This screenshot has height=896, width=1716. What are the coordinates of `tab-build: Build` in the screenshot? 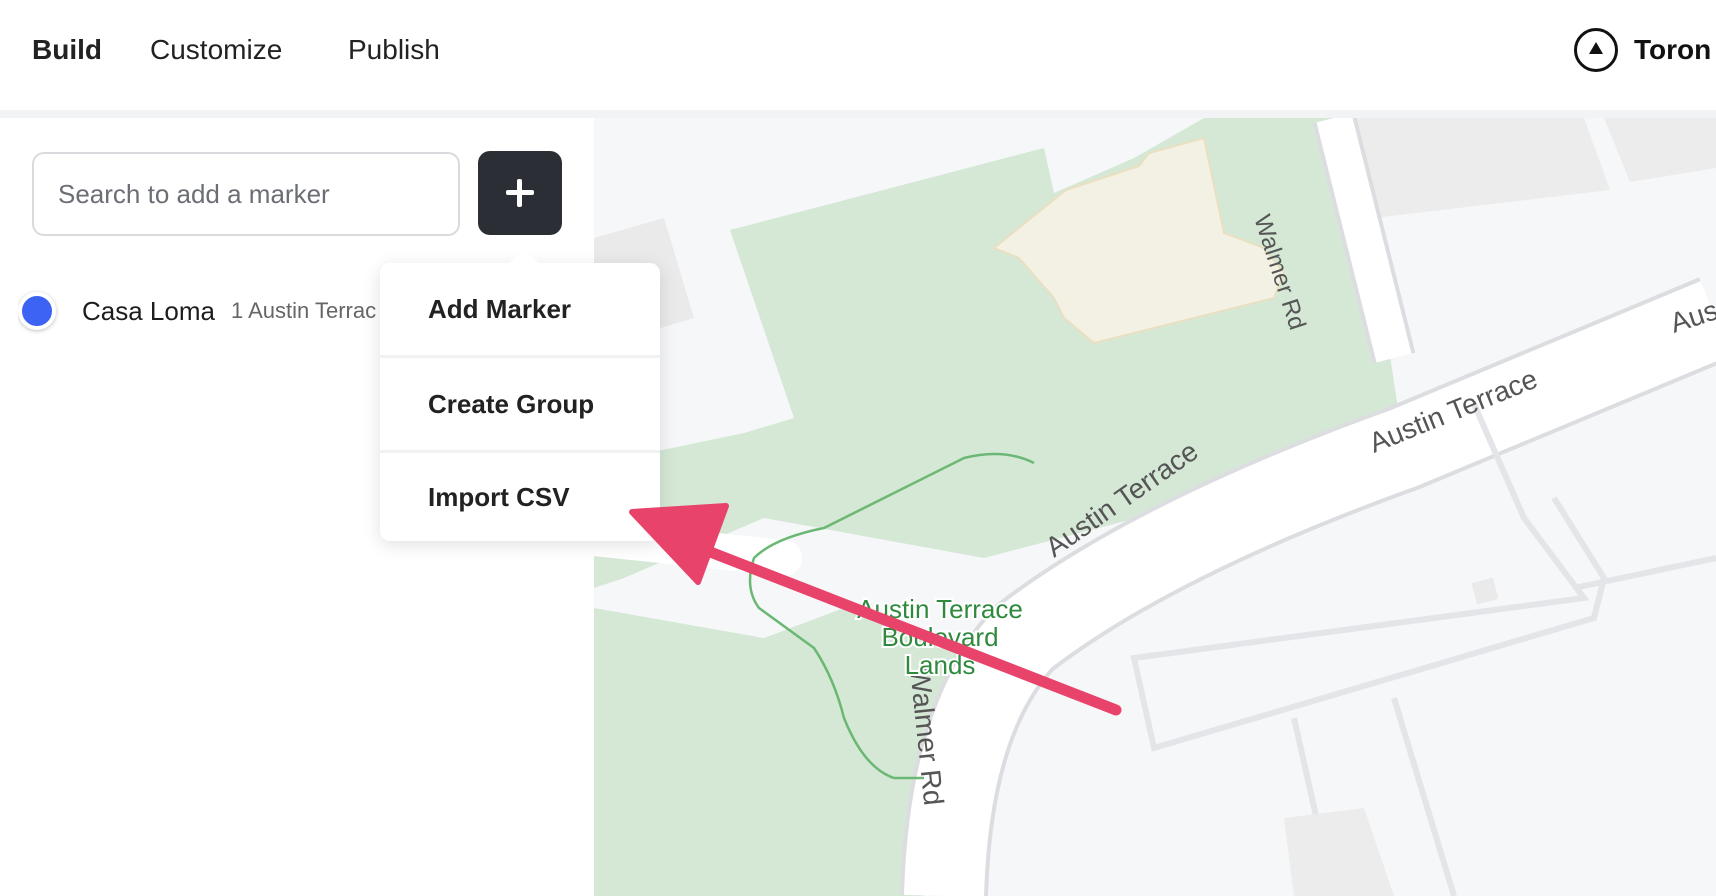 It's located at (67, 50).